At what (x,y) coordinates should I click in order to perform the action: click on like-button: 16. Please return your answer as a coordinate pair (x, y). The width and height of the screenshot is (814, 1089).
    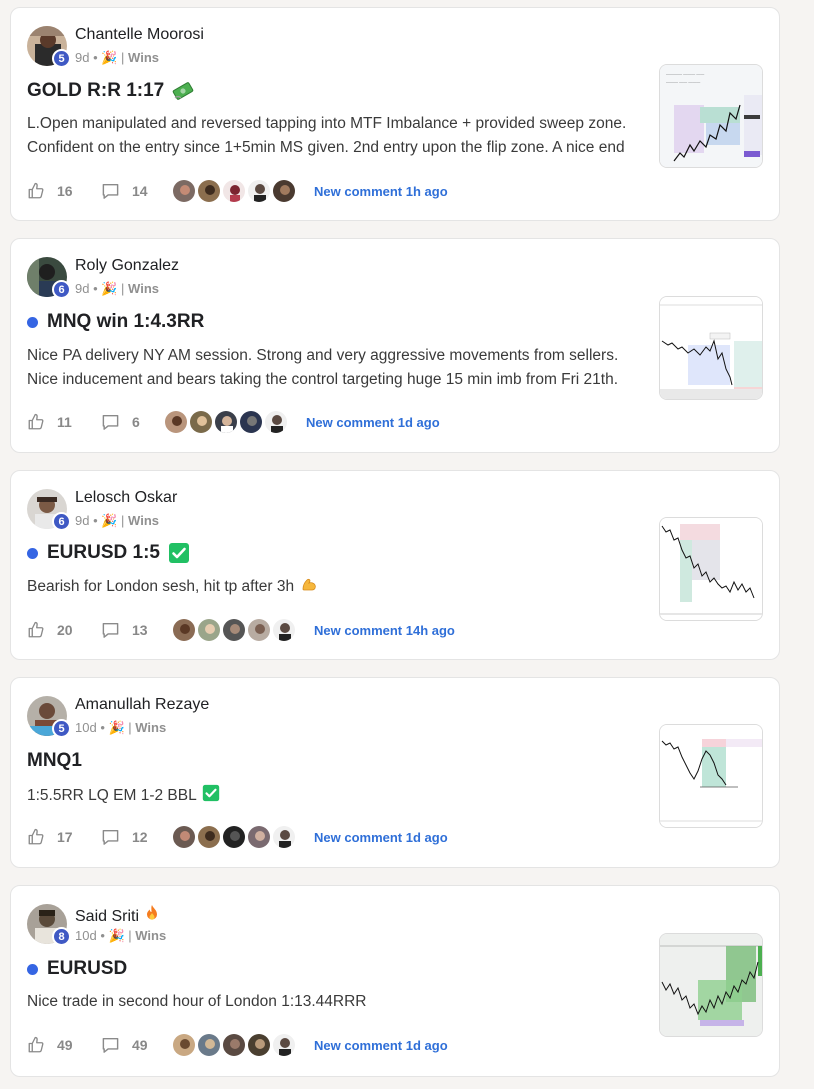
    Looking at the image, I should click on (64, 191).